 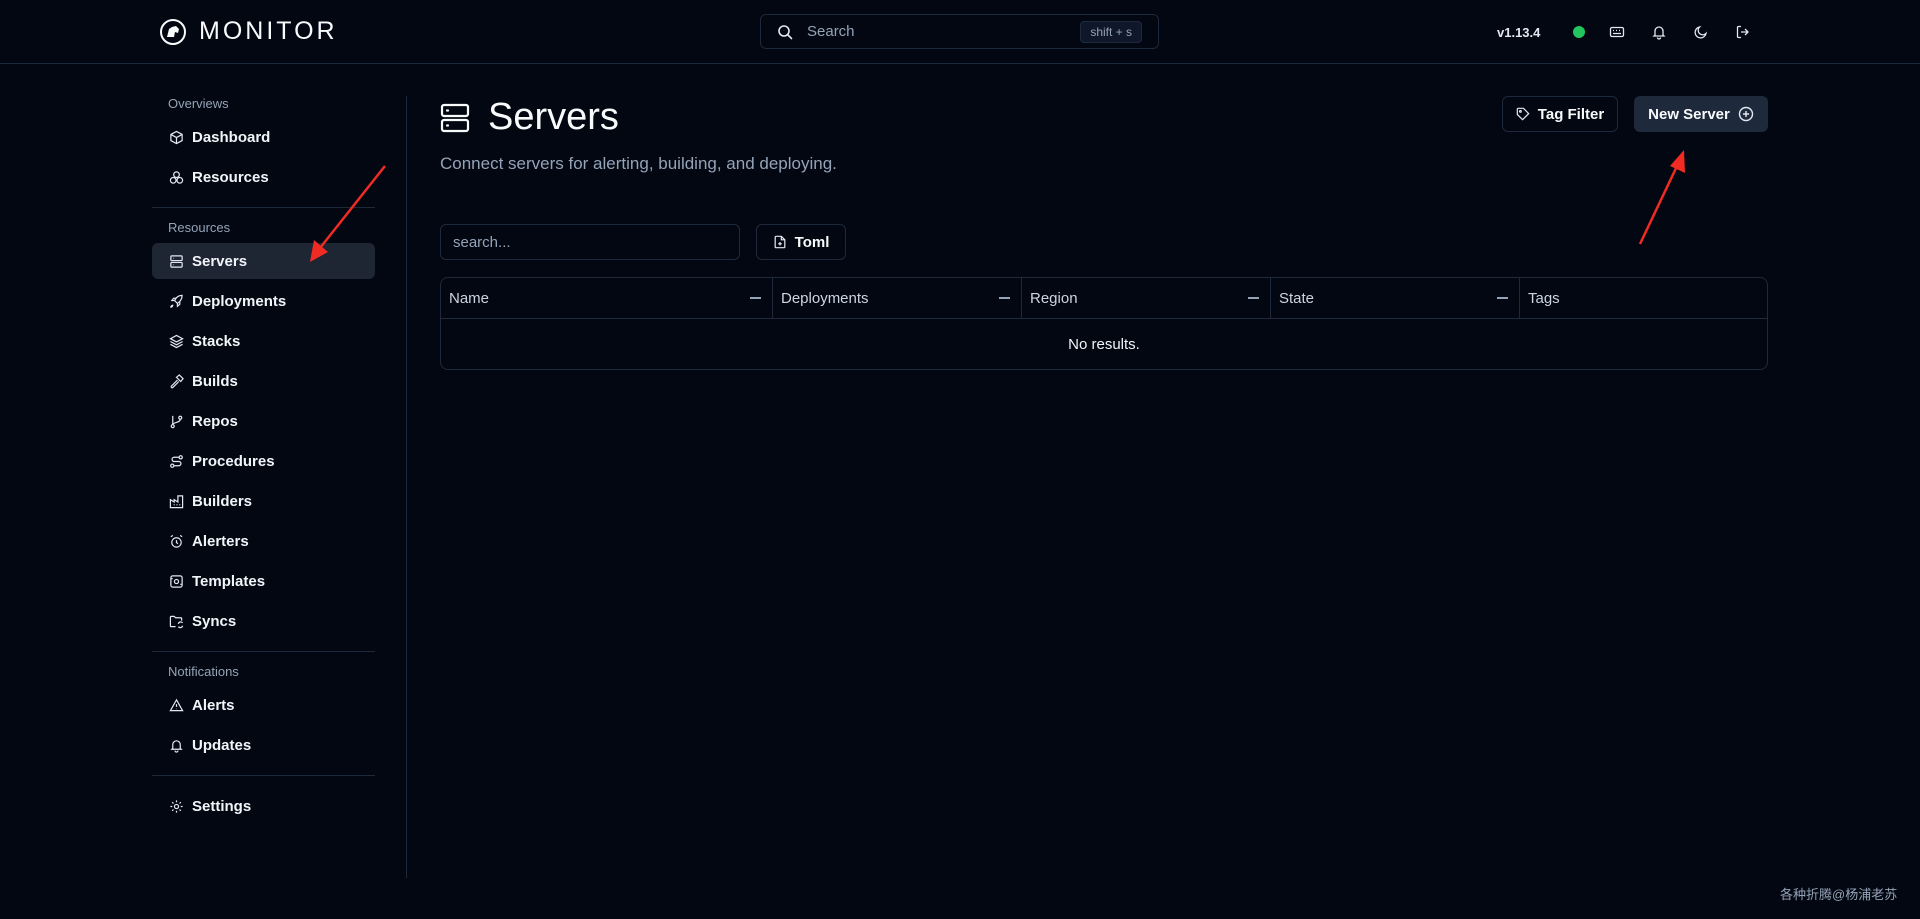 What do you see at coordinates (203, 671) in the screenshot?
I see `section-label-notifications: Notifications` at bounding box center [203, 671].